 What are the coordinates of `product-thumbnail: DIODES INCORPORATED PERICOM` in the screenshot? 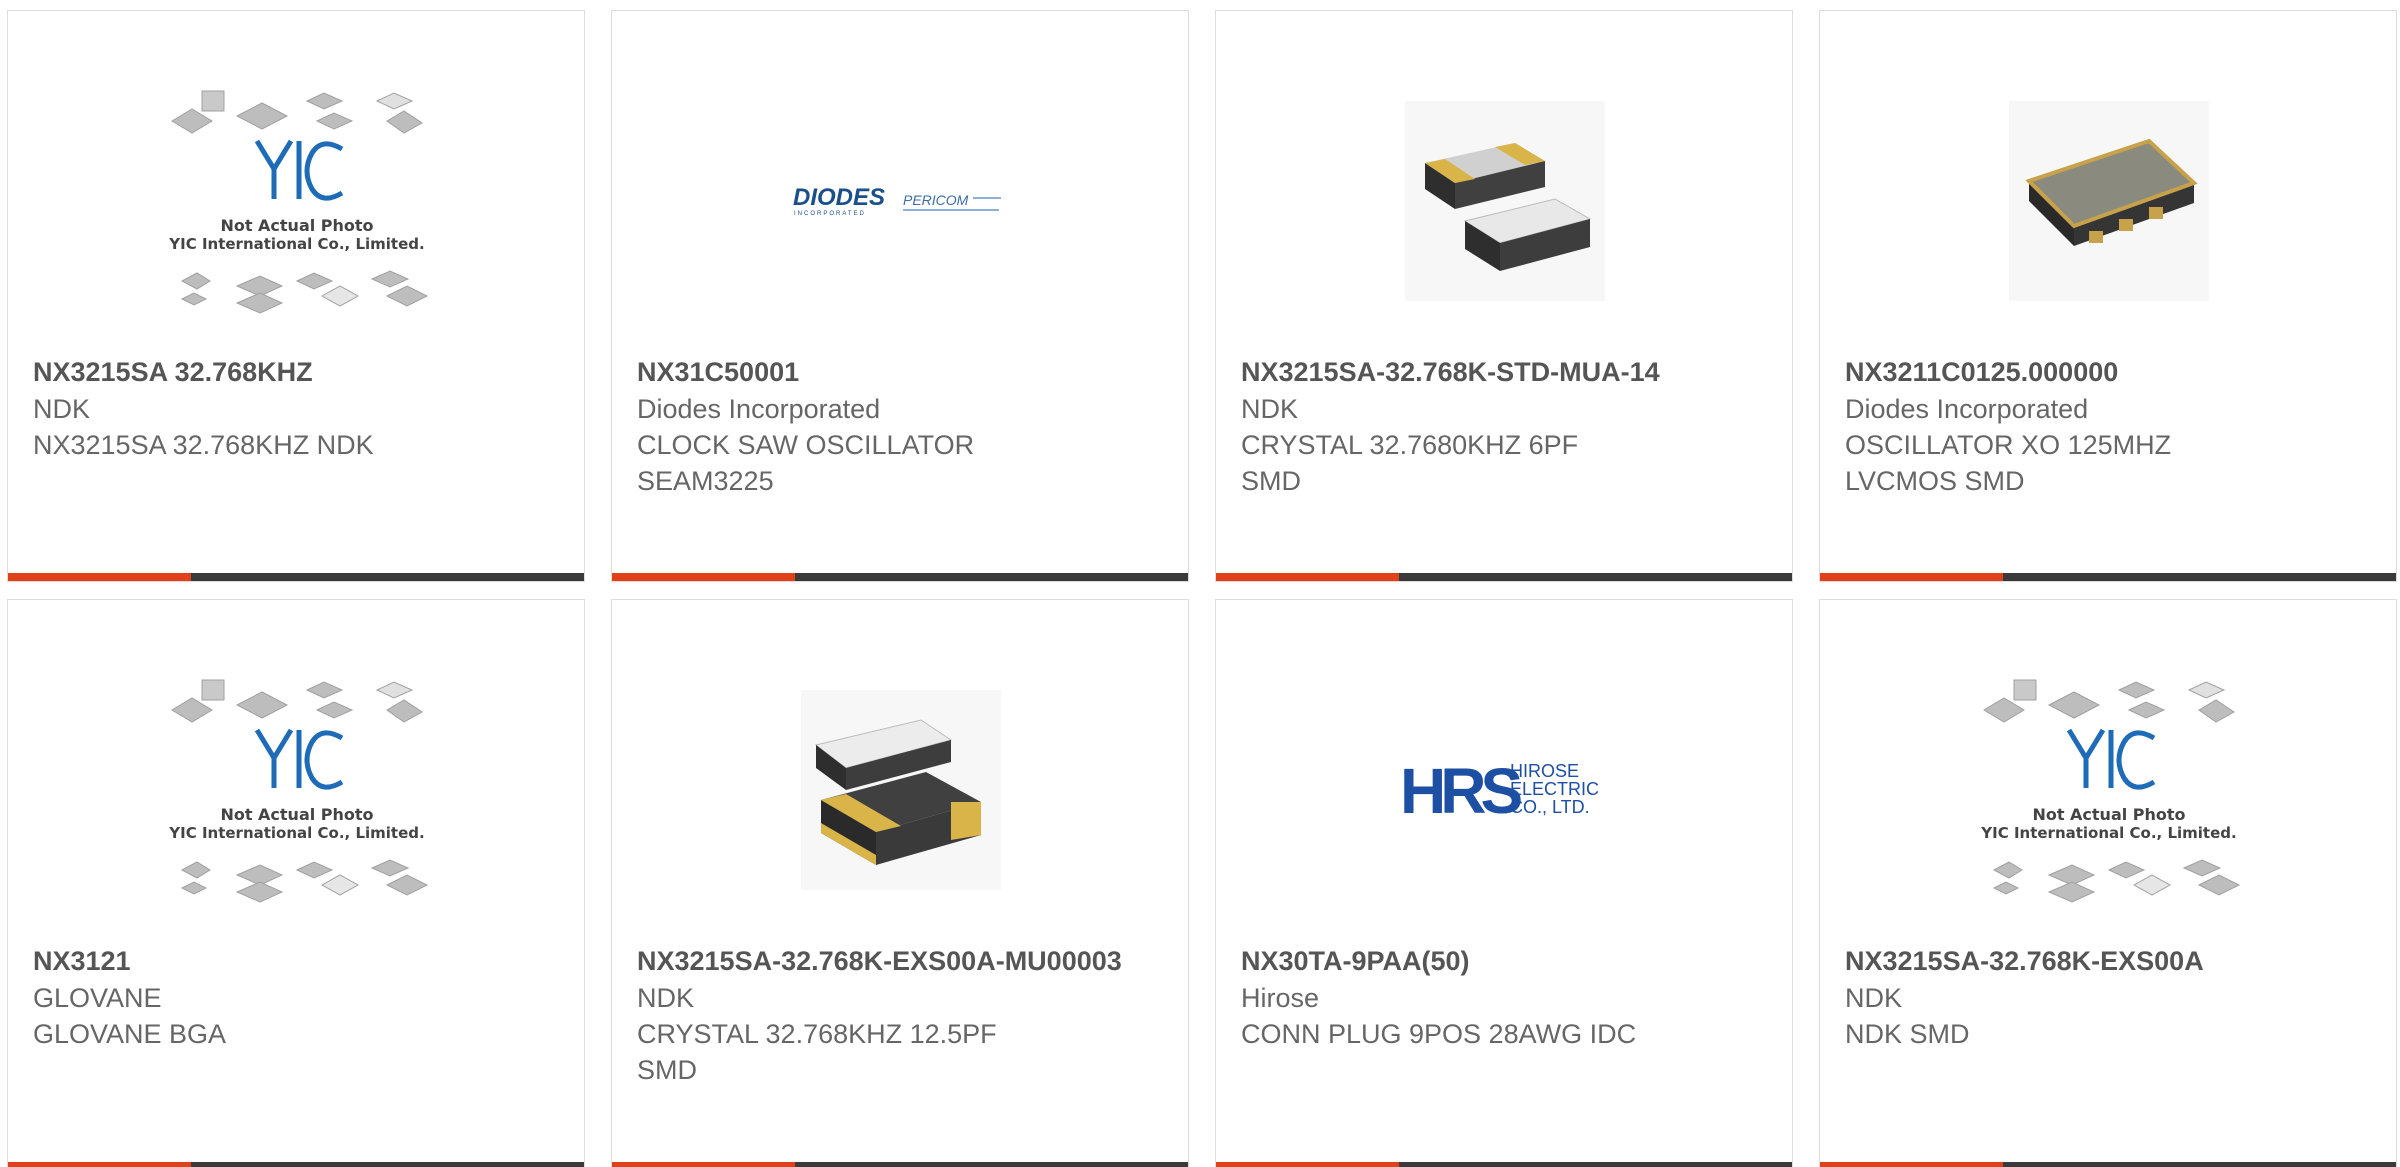 It's located at (900, 201).